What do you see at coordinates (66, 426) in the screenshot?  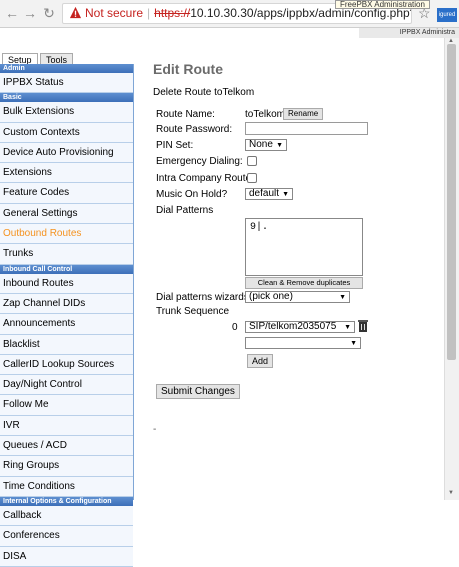 I see `sidebar-item-ivr: IVR` at bounding box center [66, 426].